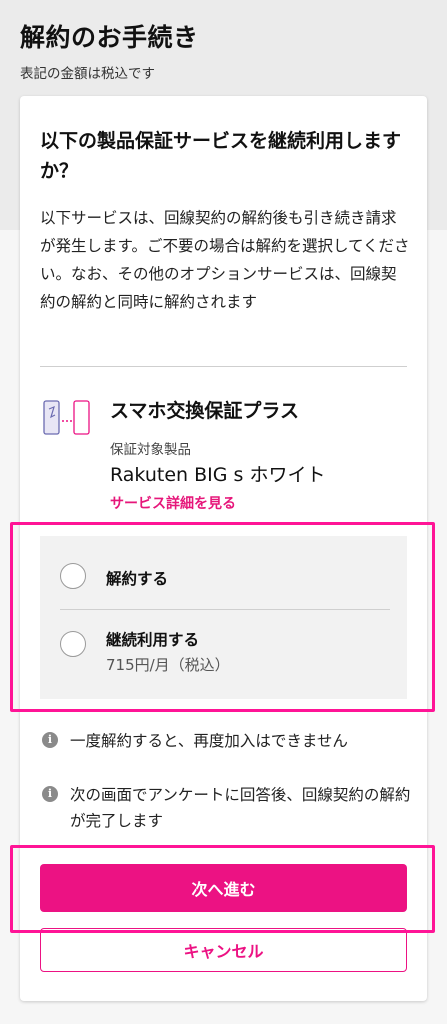  I want to click on next-button-highlight-frame, so click(222, 889).